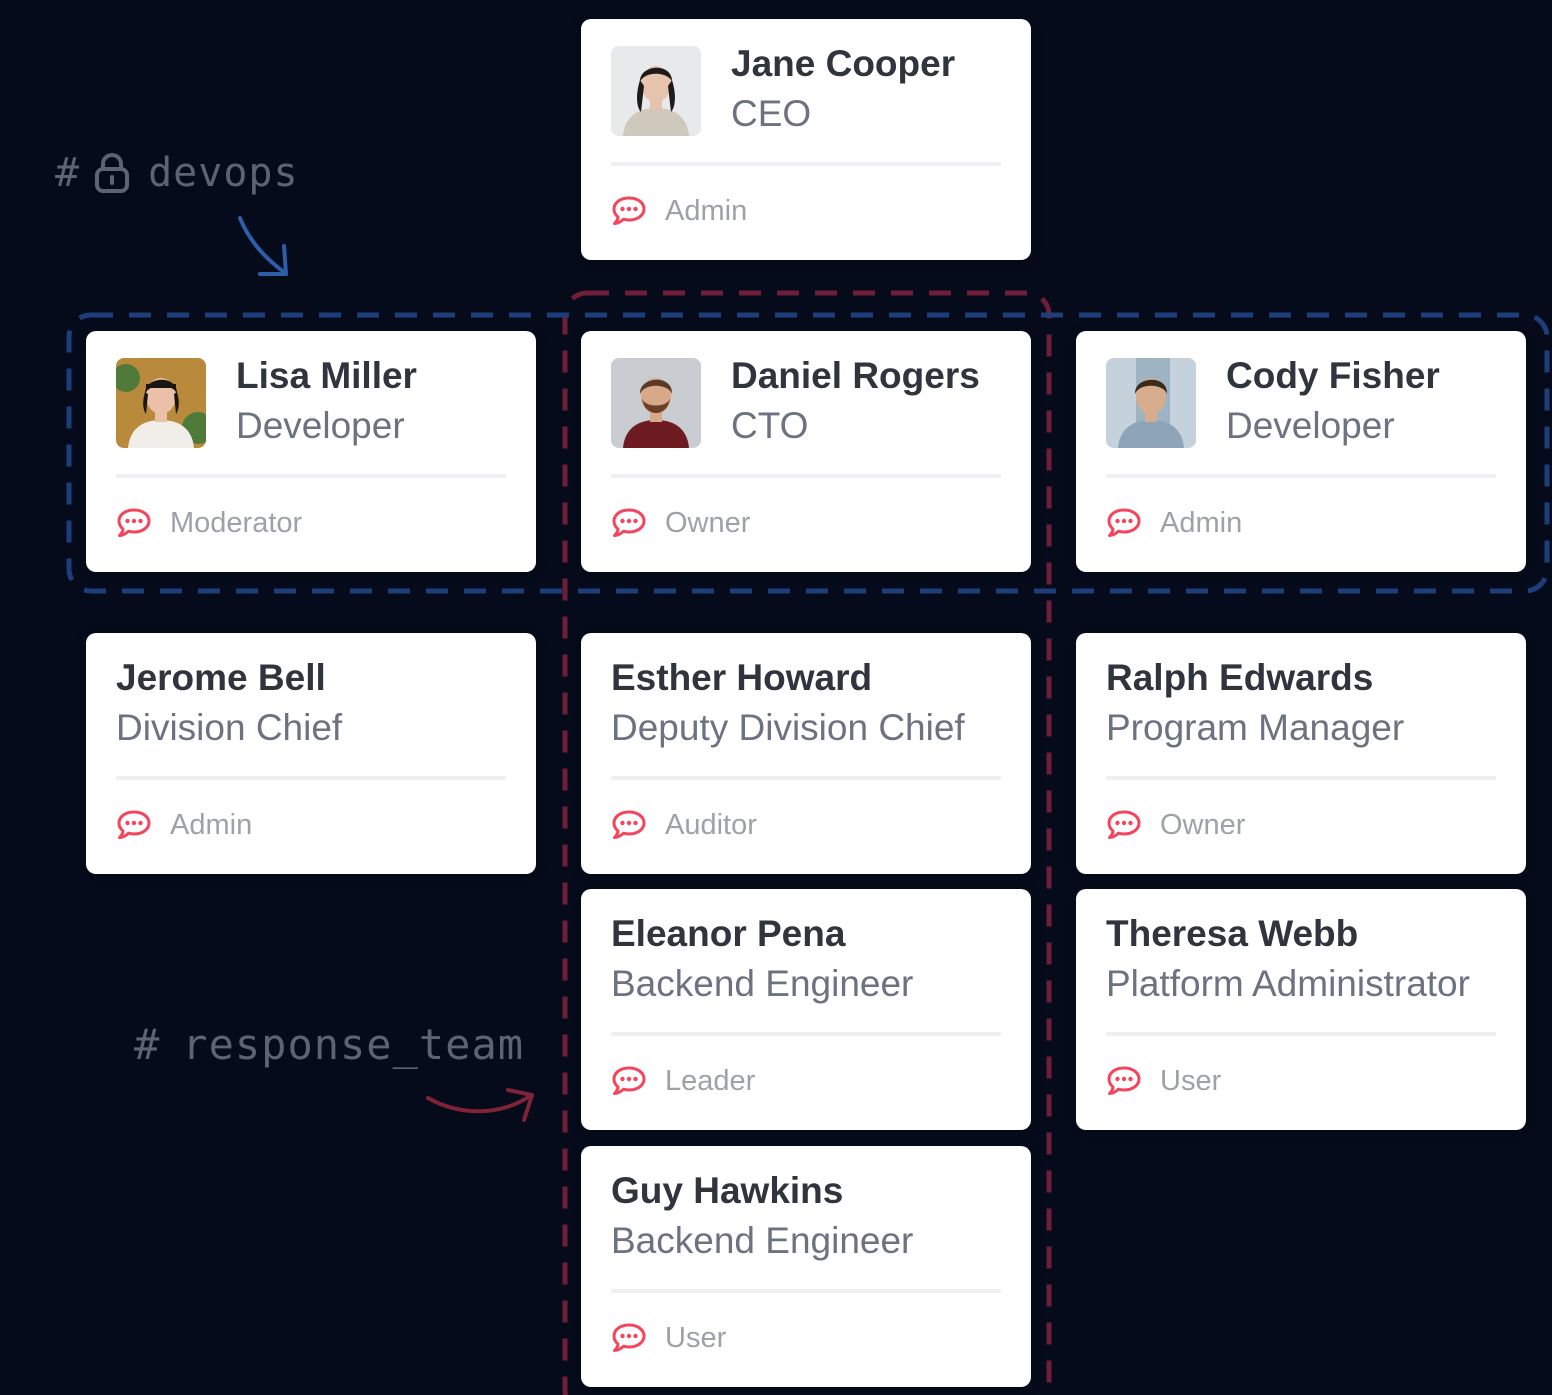 The image size is (1552, 1395). Describe the element at coordinates (806, 1081) in the screenshot. I see `person-role-row: Leader` at that location.